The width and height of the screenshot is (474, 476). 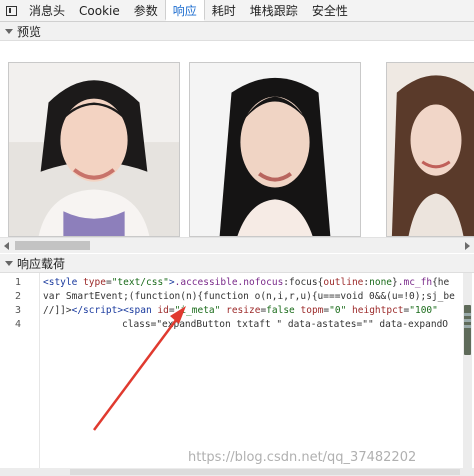 I want to click on code-horizontal-scrollbar, so click(x=237, y=472).